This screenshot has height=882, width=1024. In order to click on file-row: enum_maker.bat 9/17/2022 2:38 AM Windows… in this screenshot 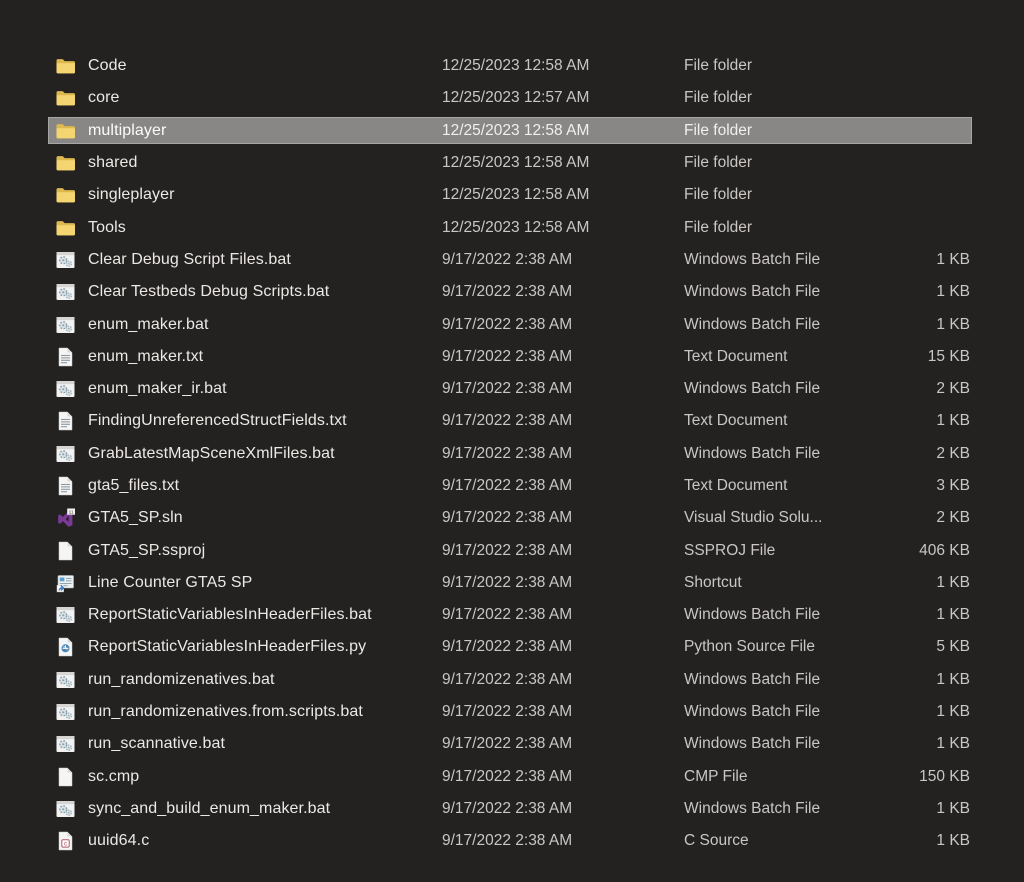, I will do `click(510, 324)`.